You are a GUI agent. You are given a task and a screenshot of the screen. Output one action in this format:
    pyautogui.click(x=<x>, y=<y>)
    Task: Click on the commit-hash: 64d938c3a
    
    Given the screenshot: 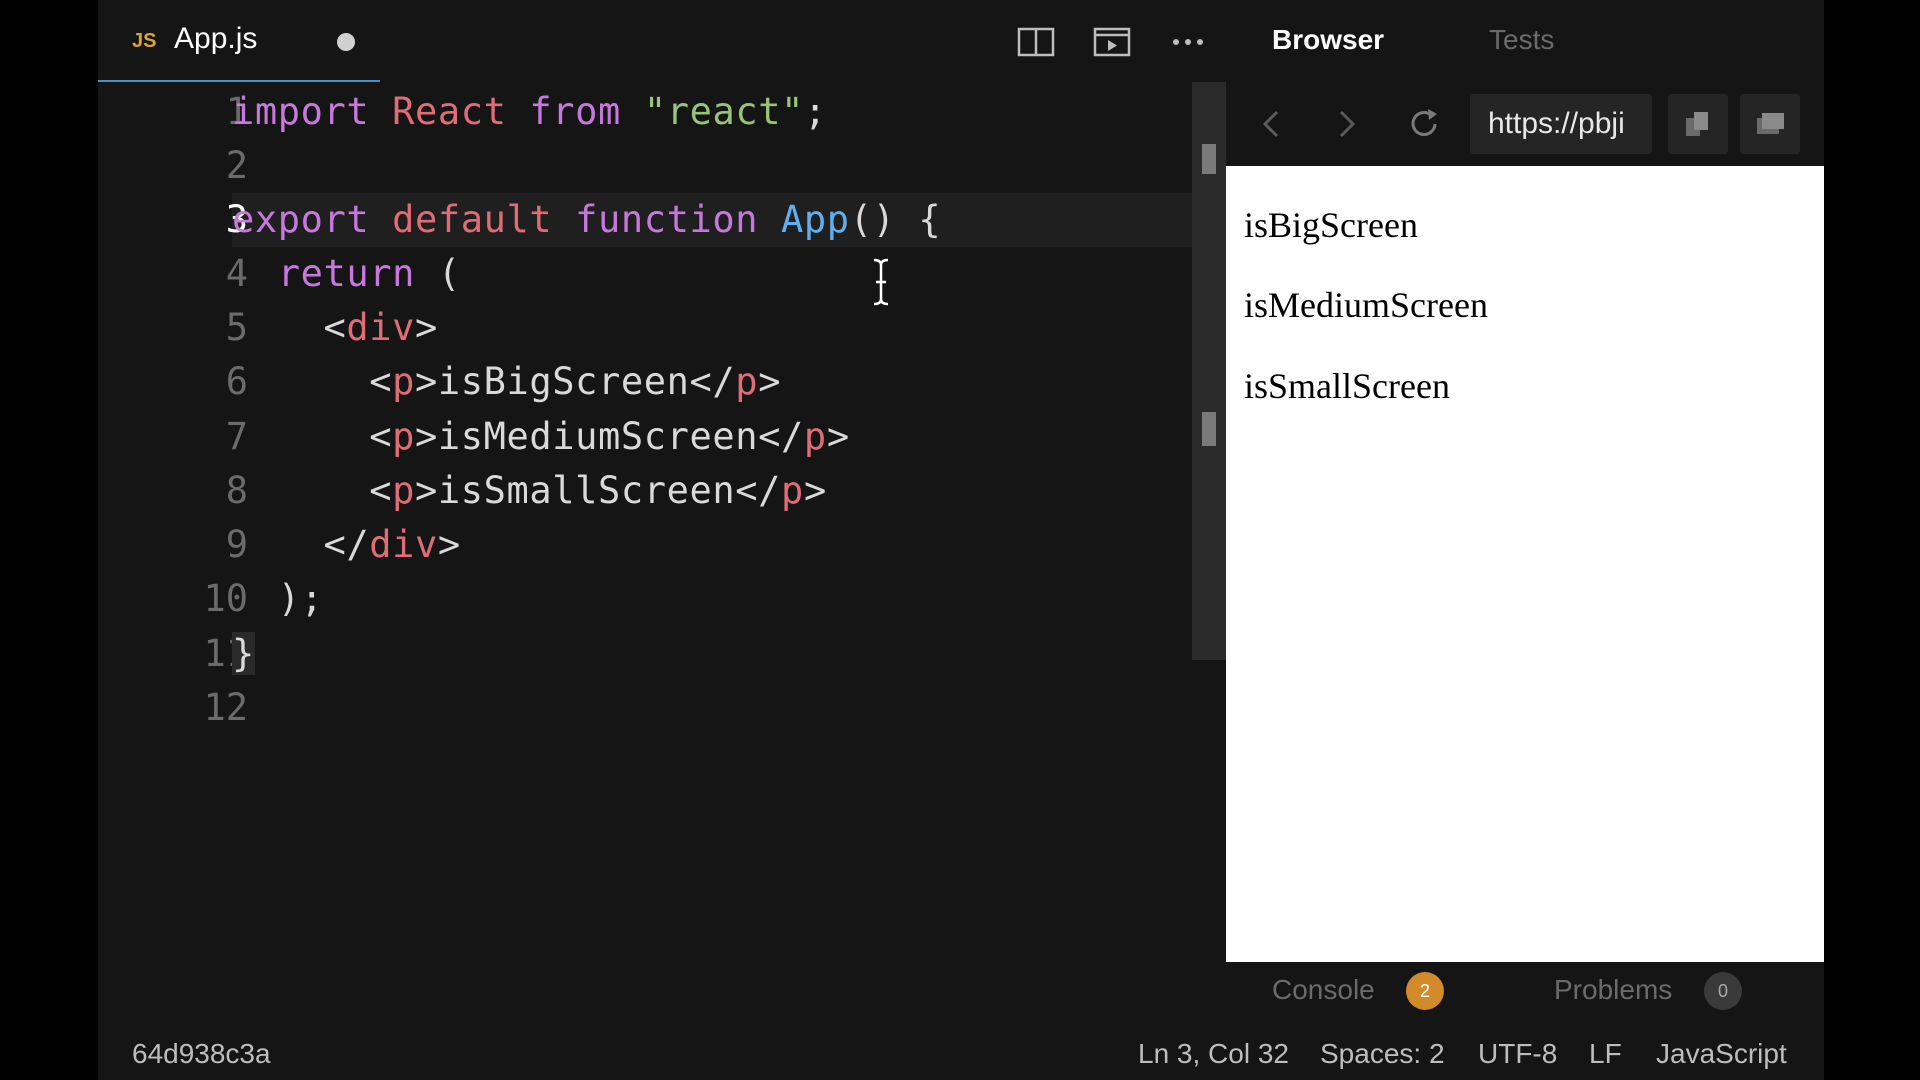 What is the action you would take?
    pyautogui.click(x=201, y=1054)
    